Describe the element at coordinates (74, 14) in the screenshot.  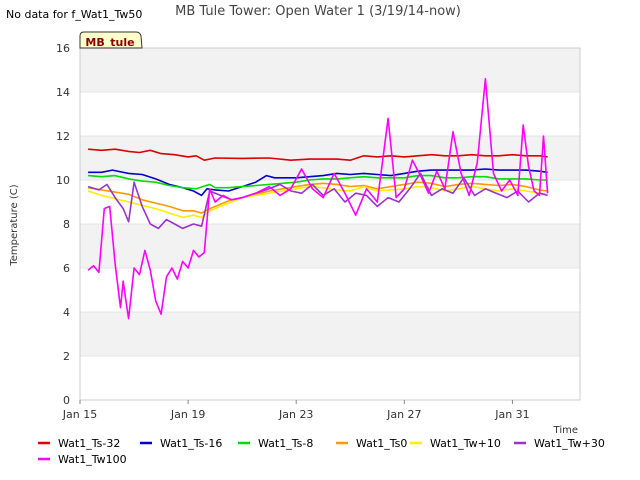
I see `no-data-note: No data for f_Wat1_Tw50` at that location.